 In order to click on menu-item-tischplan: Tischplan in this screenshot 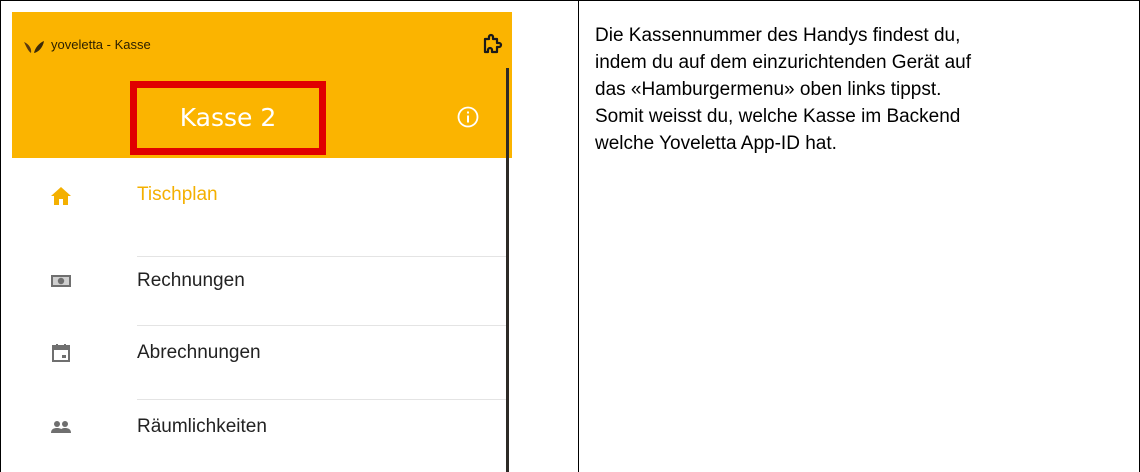, I will do `click(259, 195)`.